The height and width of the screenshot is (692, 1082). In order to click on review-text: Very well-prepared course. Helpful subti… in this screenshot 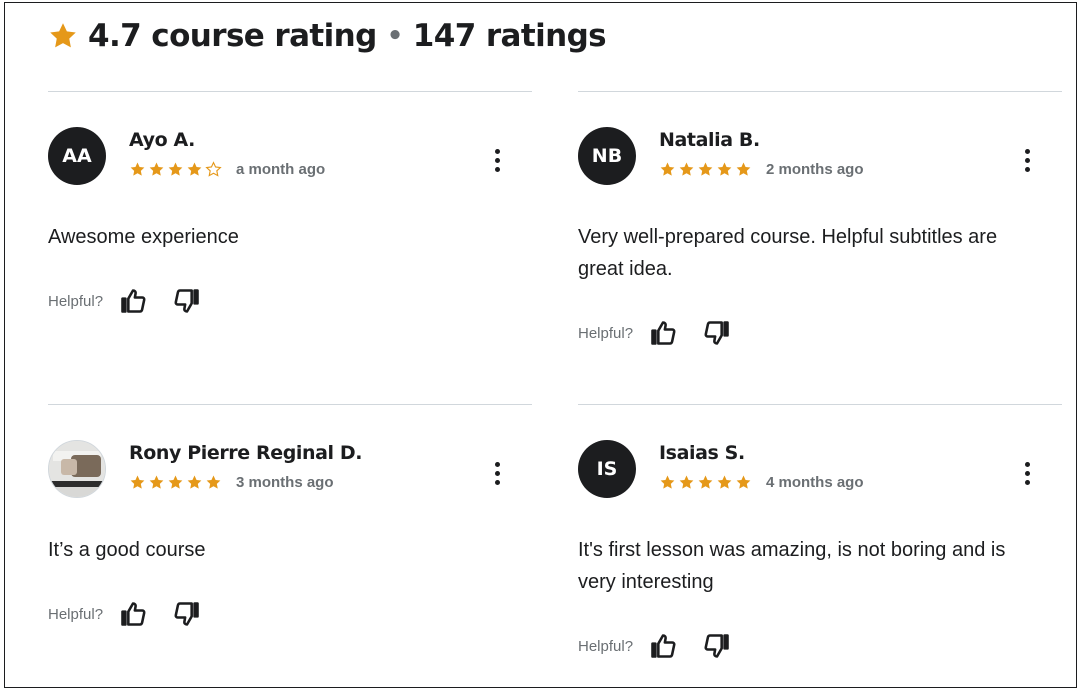, I will do `click(788, 253)`.